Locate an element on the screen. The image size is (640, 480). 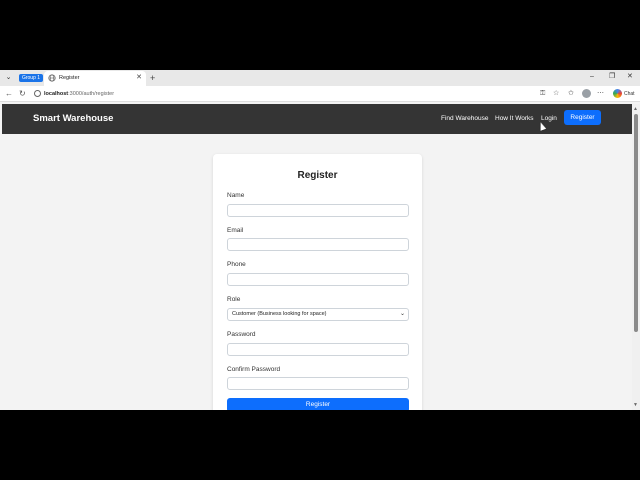
minimize-icon: – is located at coordinates (592, 77).